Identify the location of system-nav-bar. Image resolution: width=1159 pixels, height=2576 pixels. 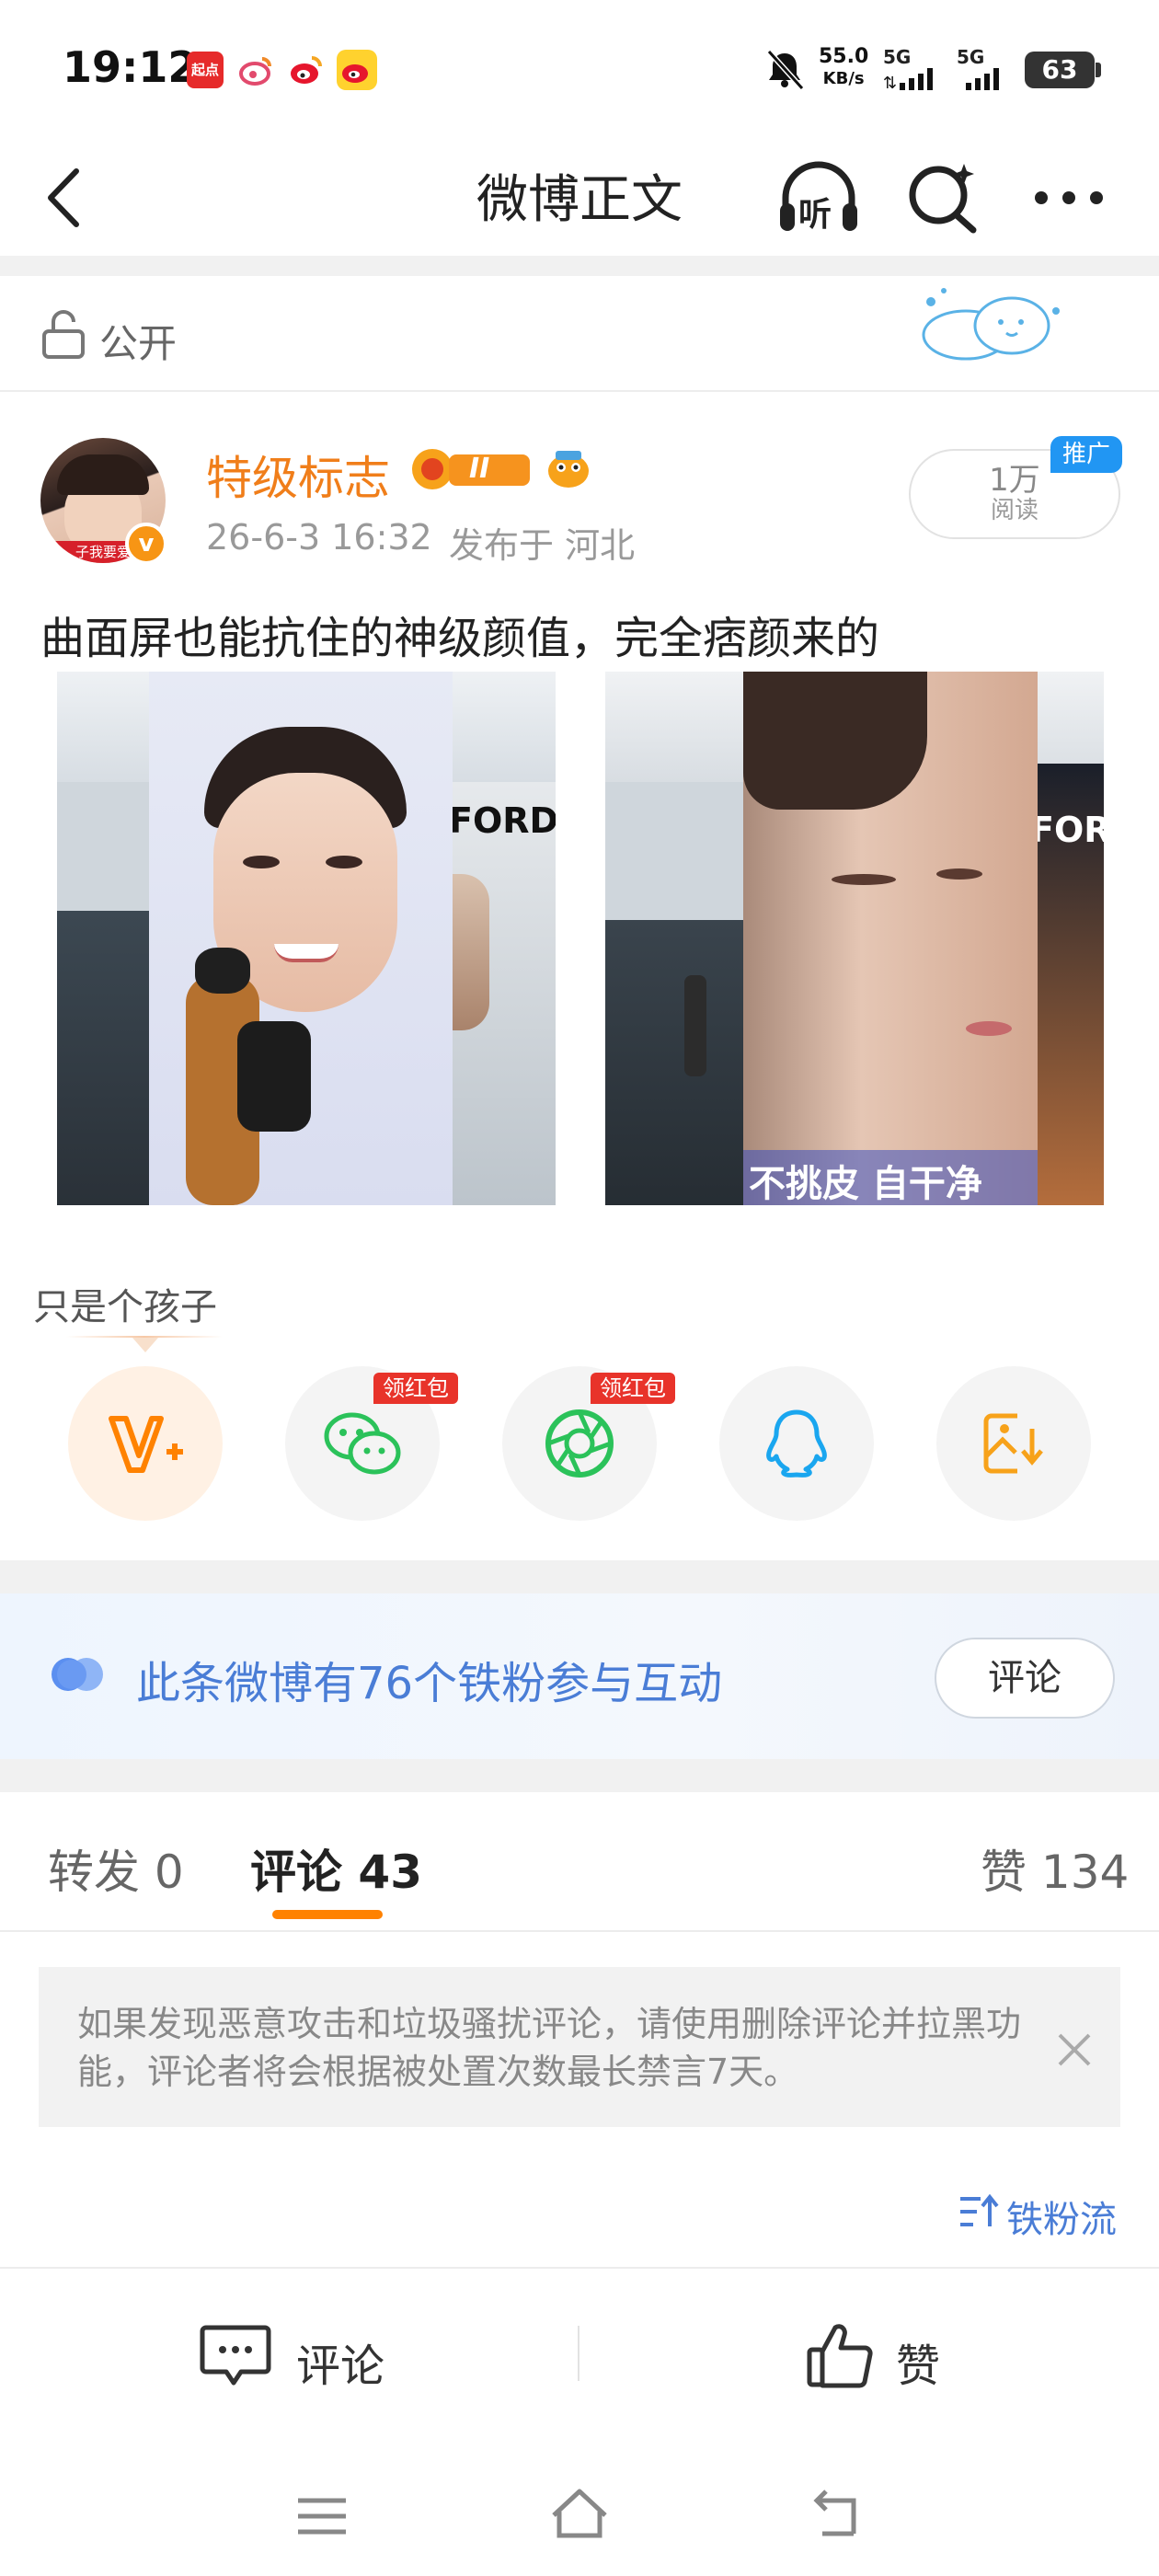
(579, 2511).